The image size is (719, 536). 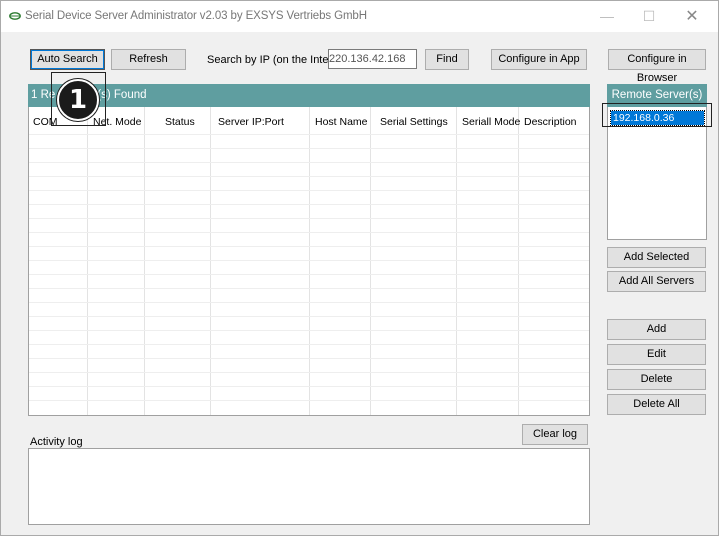 What do you see at coordinates (78, 100) in the screenshot?
I see `step-number-badge: 1` at bounding box center [78, 100].